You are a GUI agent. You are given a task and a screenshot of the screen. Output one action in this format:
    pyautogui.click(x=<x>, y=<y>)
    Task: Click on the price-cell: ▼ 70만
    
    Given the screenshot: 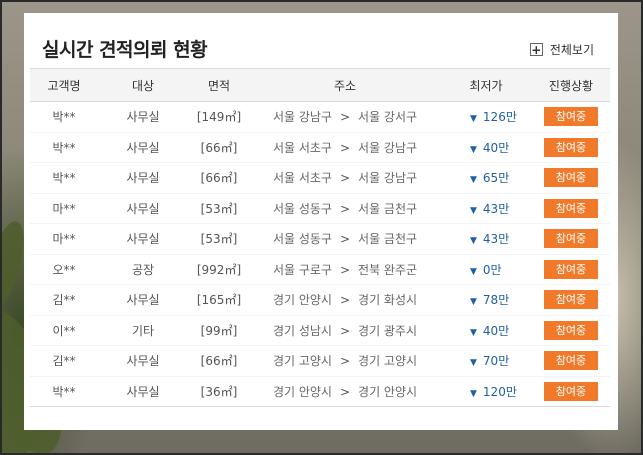 What is the action you would take?
    pyautogui.click(x=486, y=361)
    